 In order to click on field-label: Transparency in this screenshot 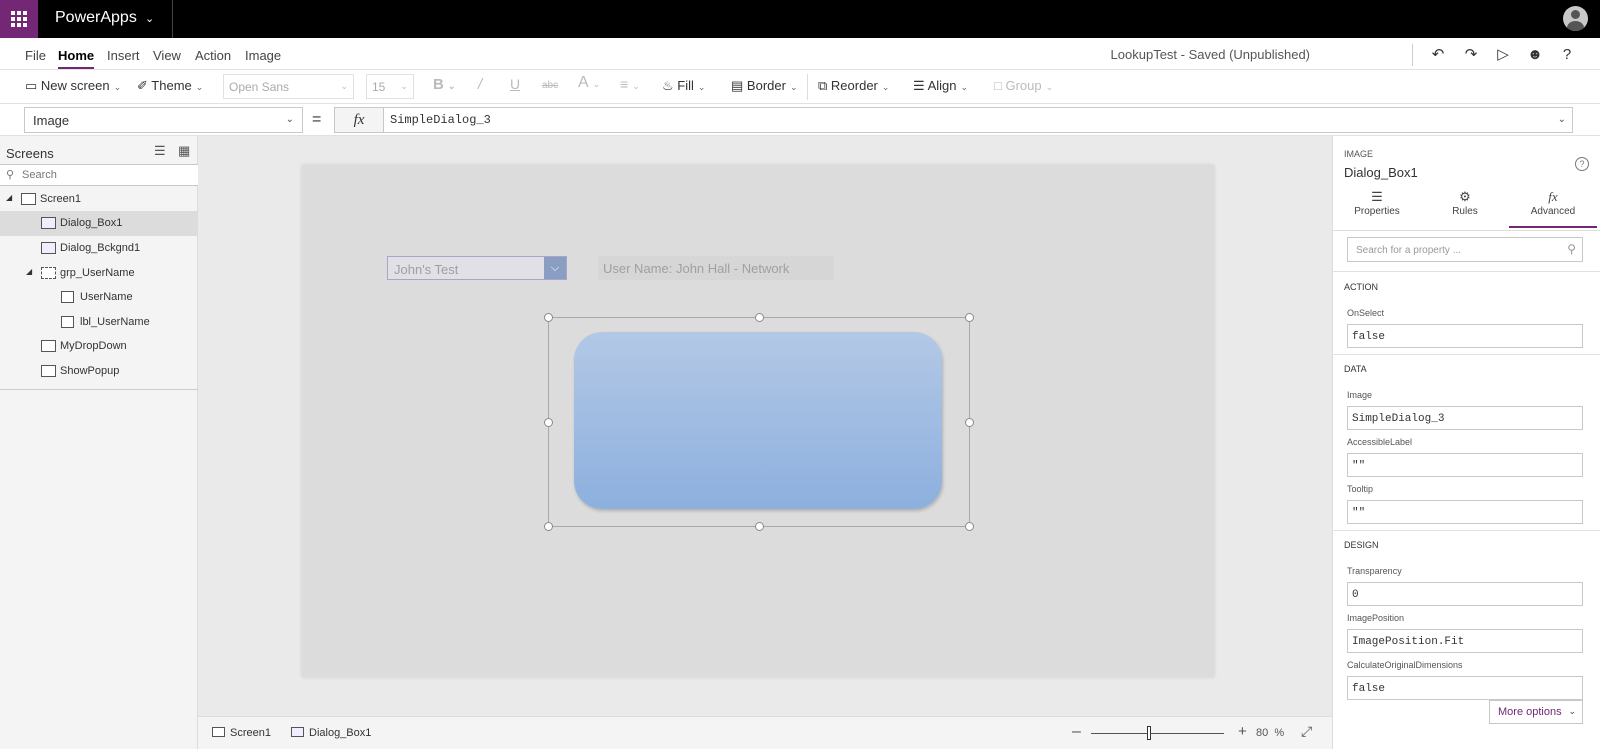, I will do `click(1374, 571)`.